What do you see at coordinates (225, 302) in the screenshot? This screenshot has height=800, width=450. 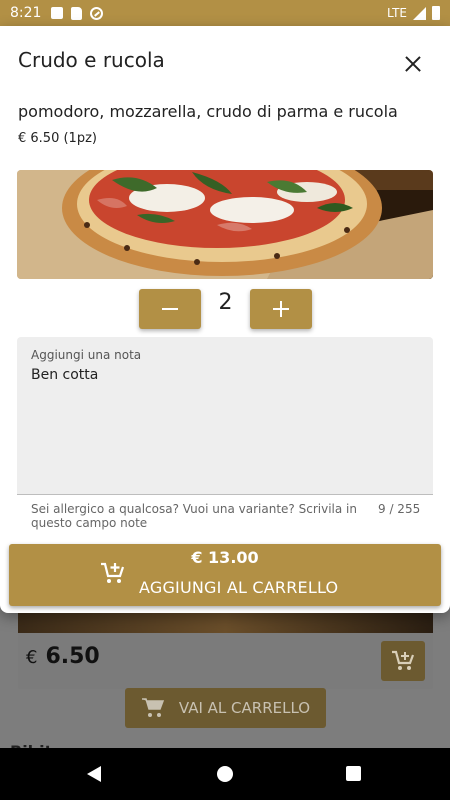 I see `quantity-value: 2` at bounding box center [225, 302].